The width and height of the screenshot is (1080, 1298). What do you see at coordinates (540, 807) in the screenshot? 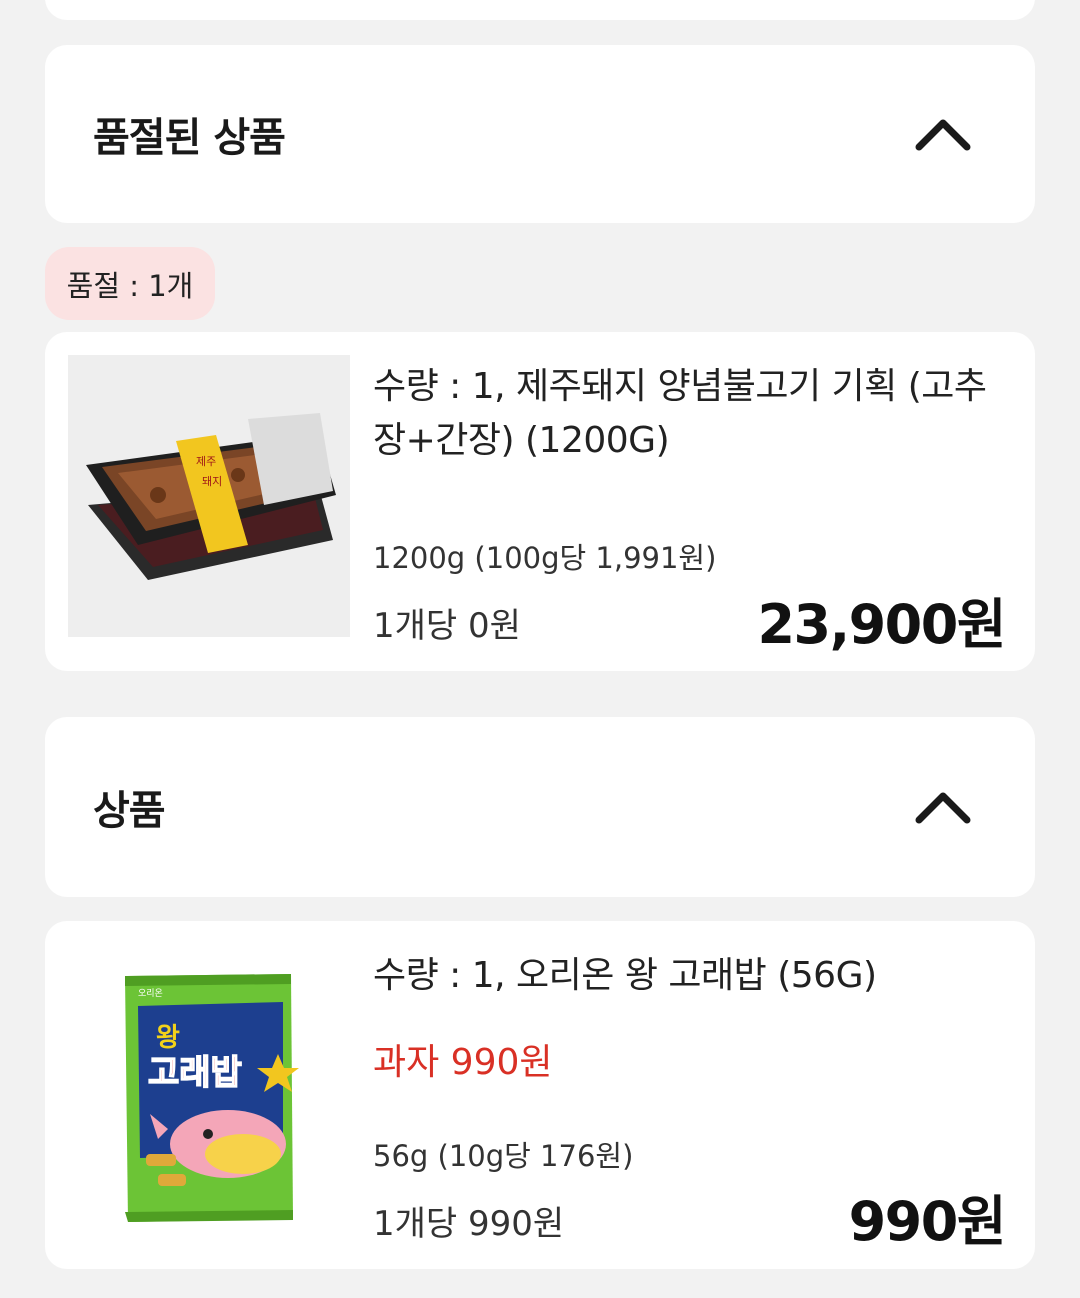
I see `products-section-header: 상품` at bounding box center [540, 807].